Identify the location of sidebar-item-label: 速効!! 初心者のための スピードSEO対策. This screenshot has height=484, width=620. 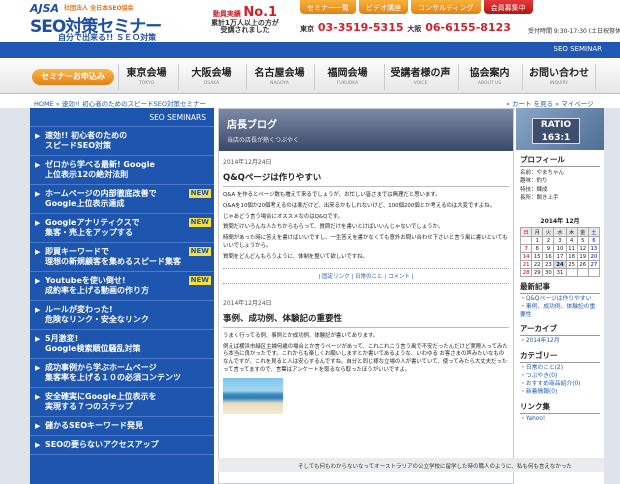
(86, 140).